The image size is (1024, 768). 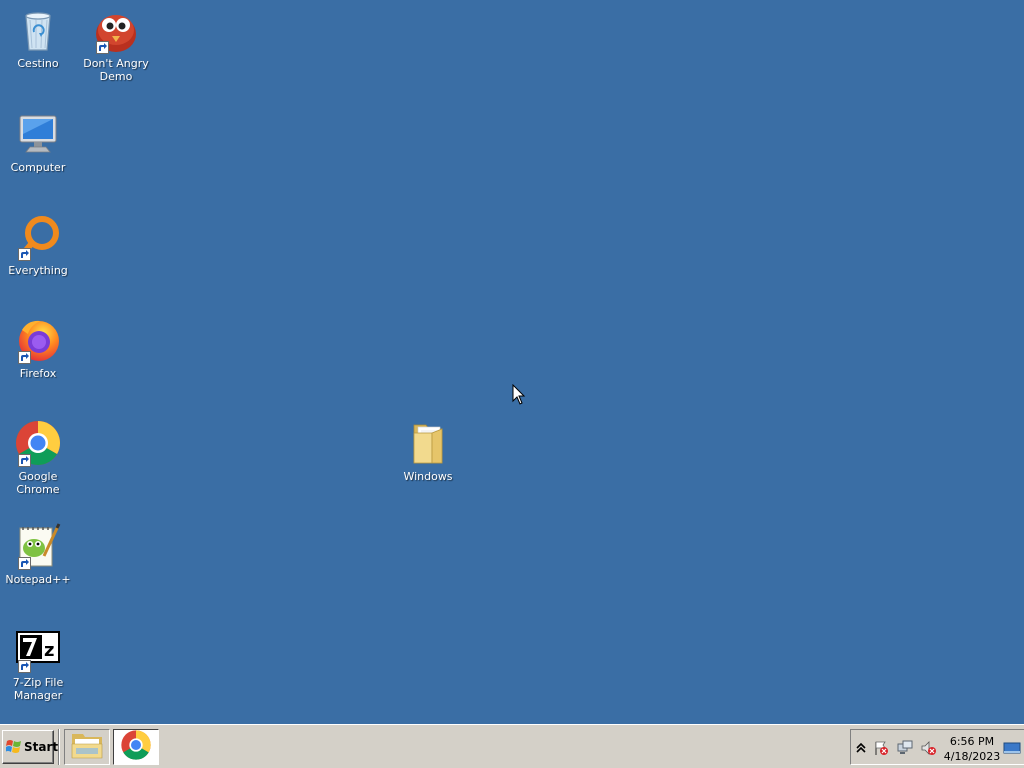 I want to click on desktop-icon-label: Cestino, so click(x=38, y=63).